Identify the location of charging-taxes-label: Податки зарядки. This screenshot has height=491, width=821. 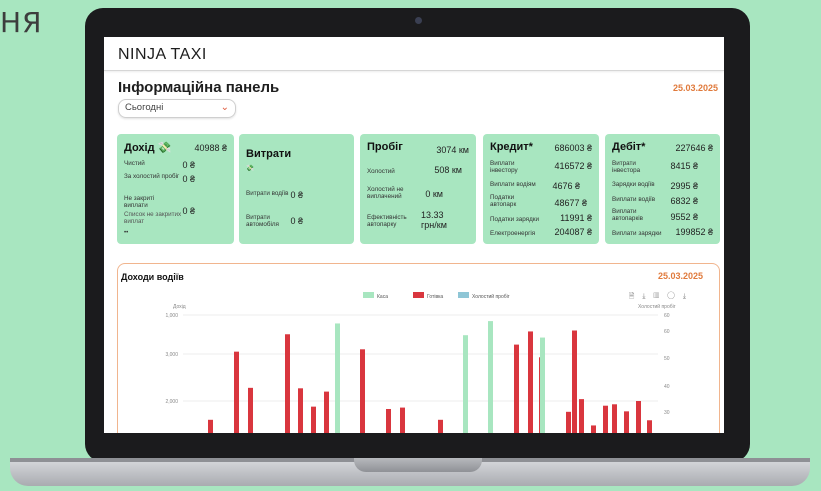
(515, 219).